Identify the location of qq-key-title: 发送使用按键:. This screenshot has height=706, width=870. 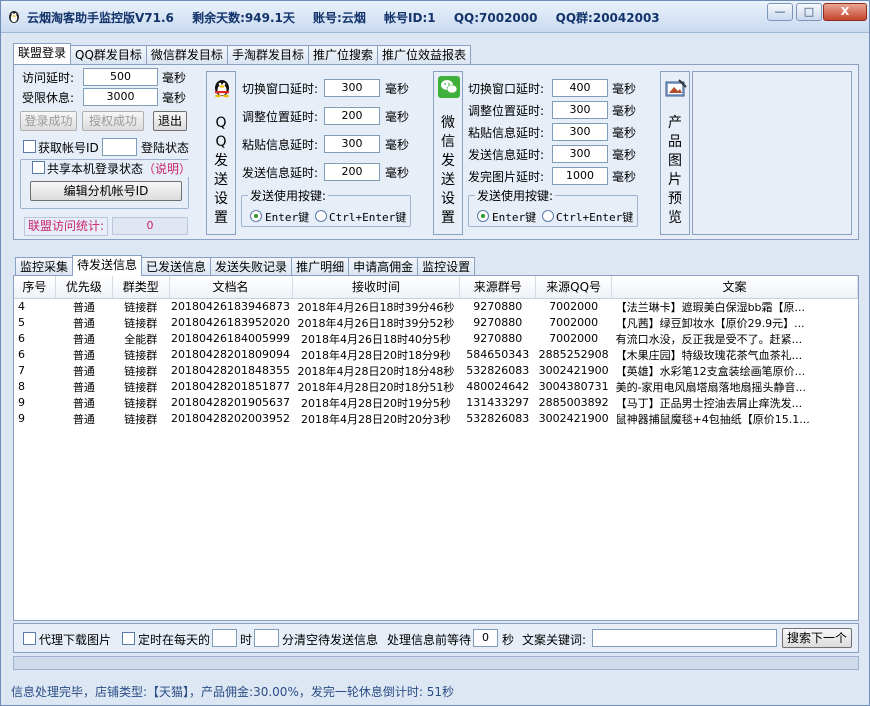
(288, 195).